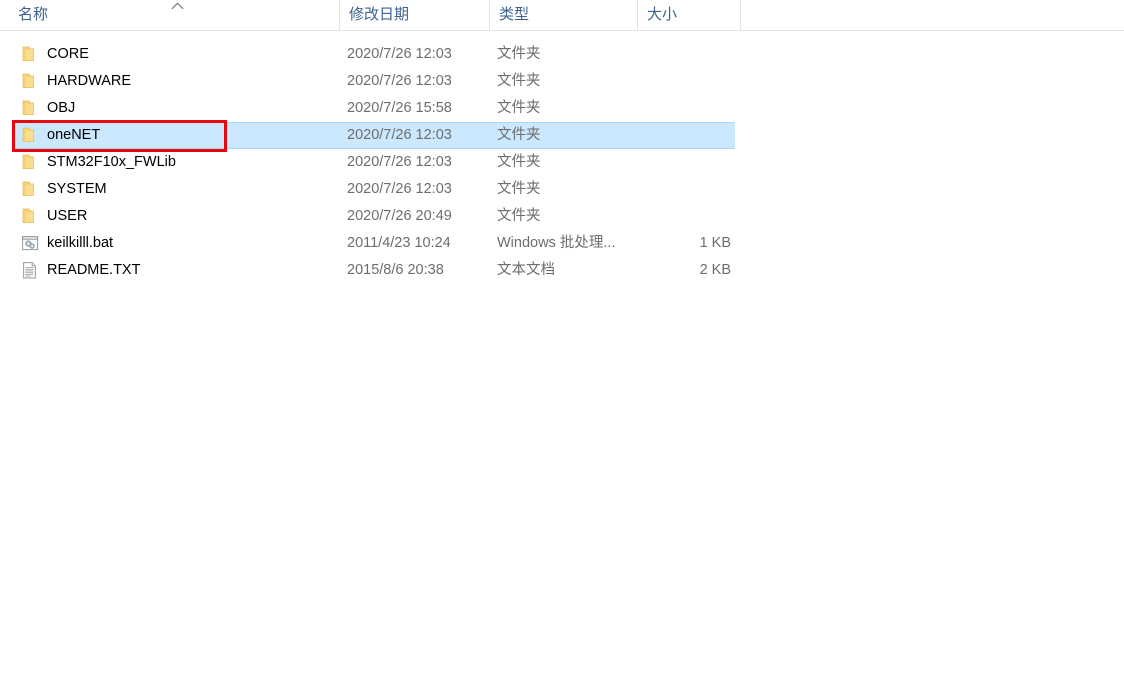  I want to click on file-date-modified: 2011/4/23 10:24, so click(399, 243).